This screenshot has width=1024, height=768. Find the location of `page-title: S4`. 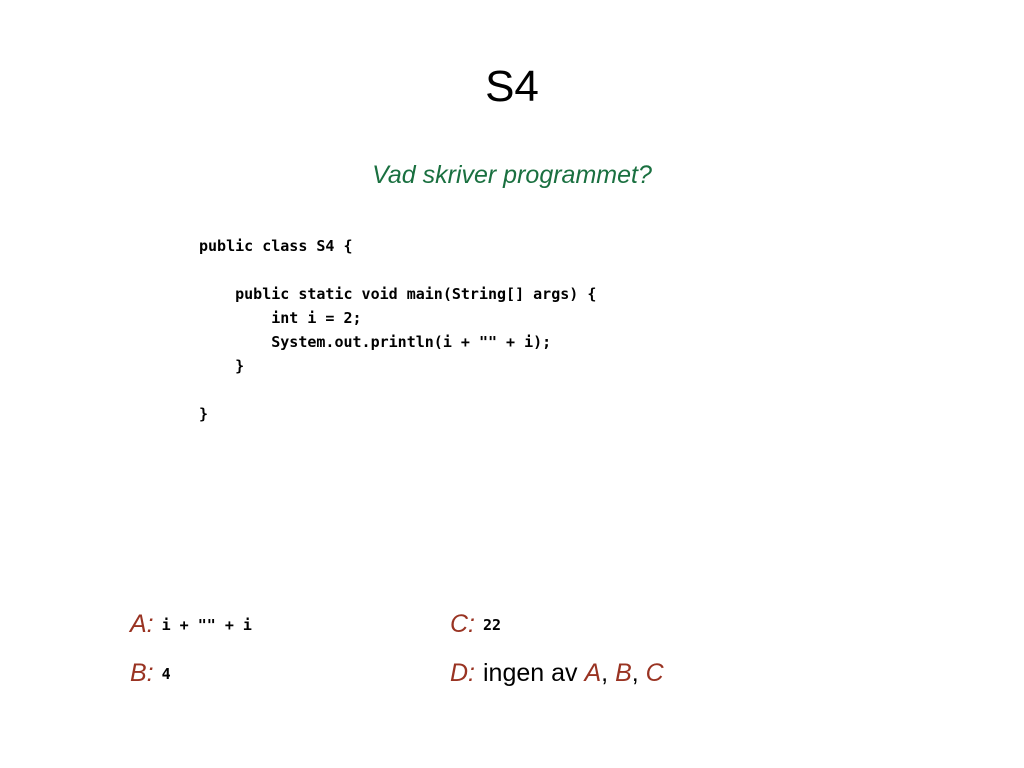

page-title: S4 is located at coordinates (512, 86).